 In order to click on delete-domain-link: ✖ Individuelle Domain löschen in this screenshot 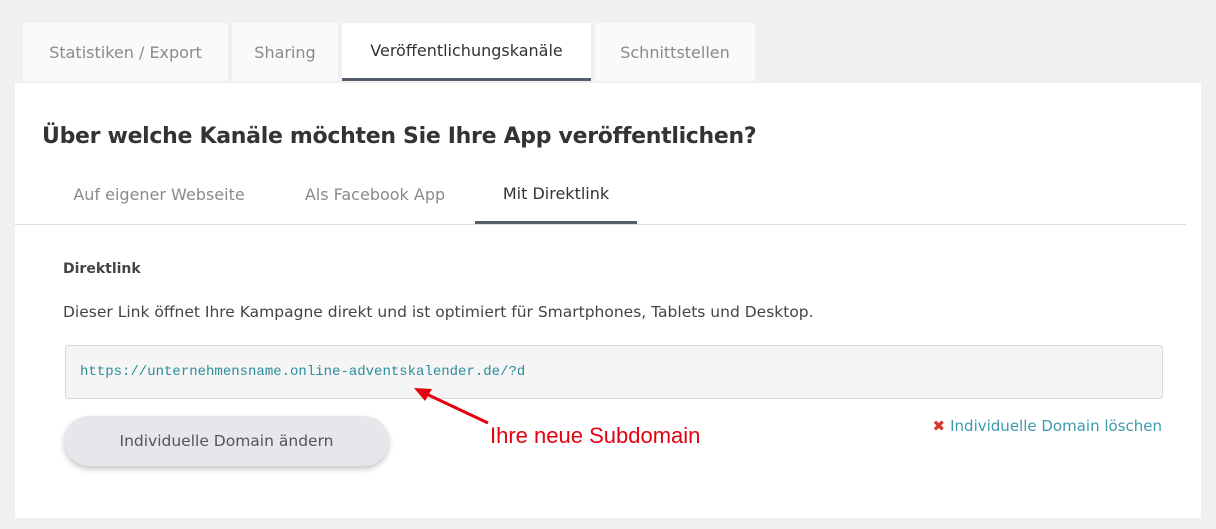, I will do `click(1047, 426)`.